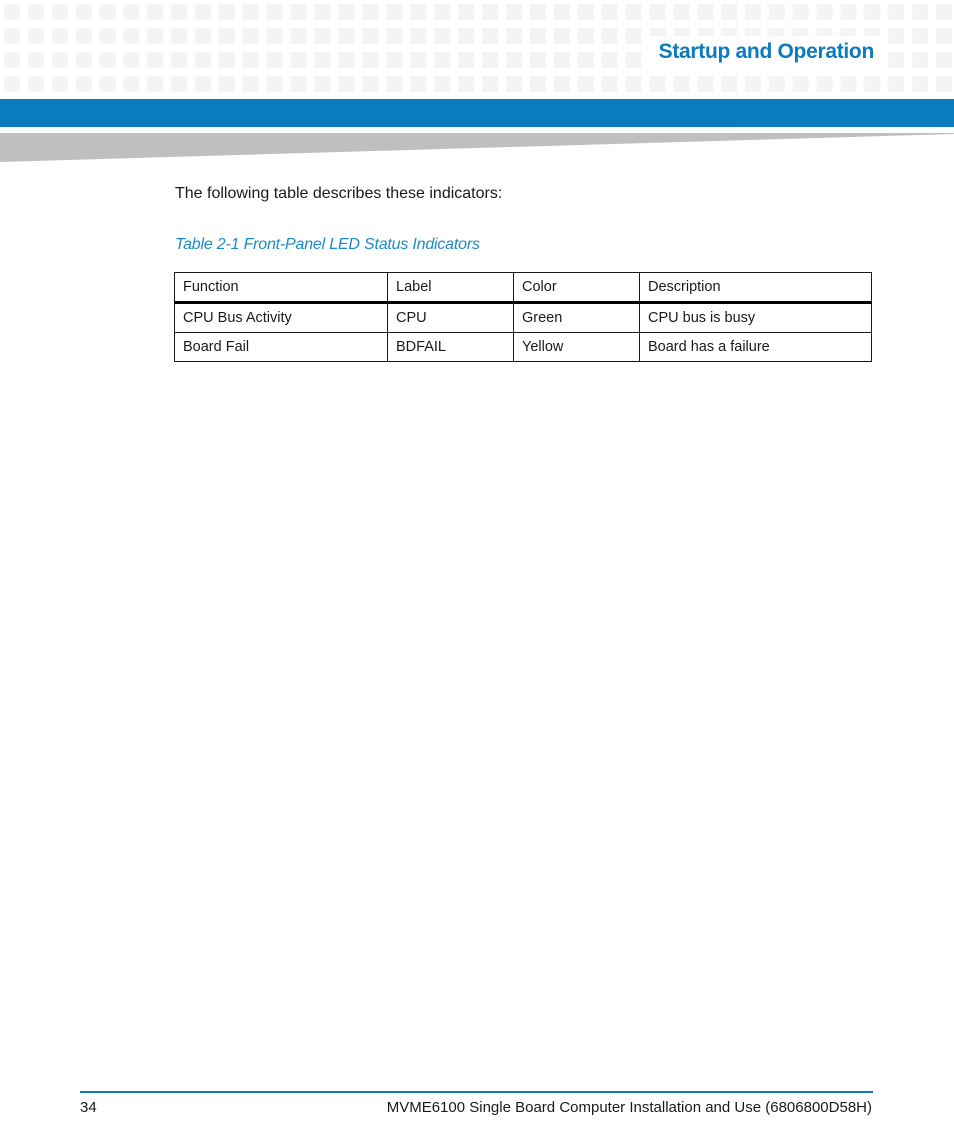 This screenshot has height=1145, width=954. I want to click on cell-function: Board Fail, so click(281, 347).